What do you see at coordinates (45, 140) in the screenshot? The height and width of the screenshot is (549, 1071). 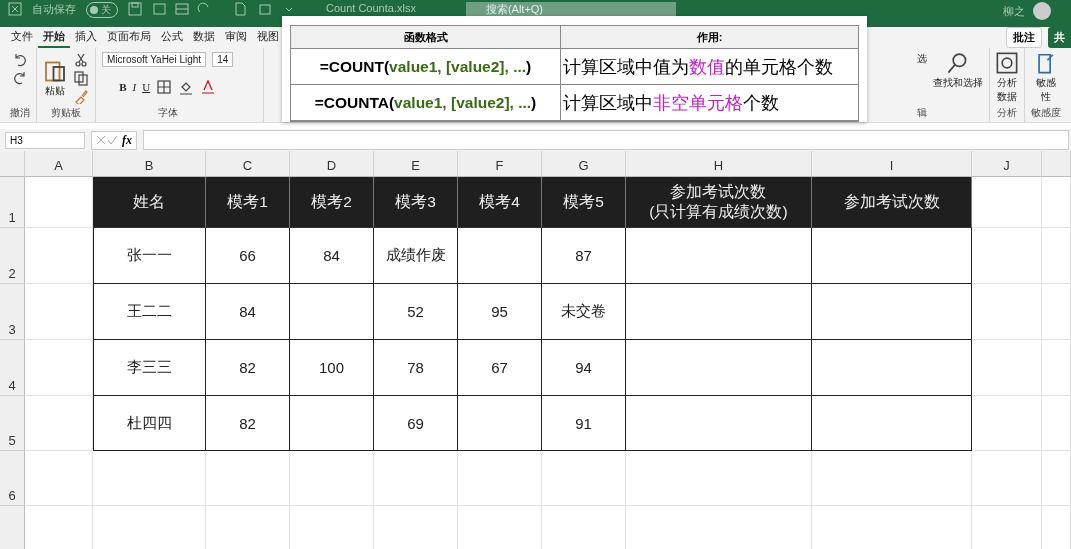 I see `name-box: H3` at bounding box center [45, 140].